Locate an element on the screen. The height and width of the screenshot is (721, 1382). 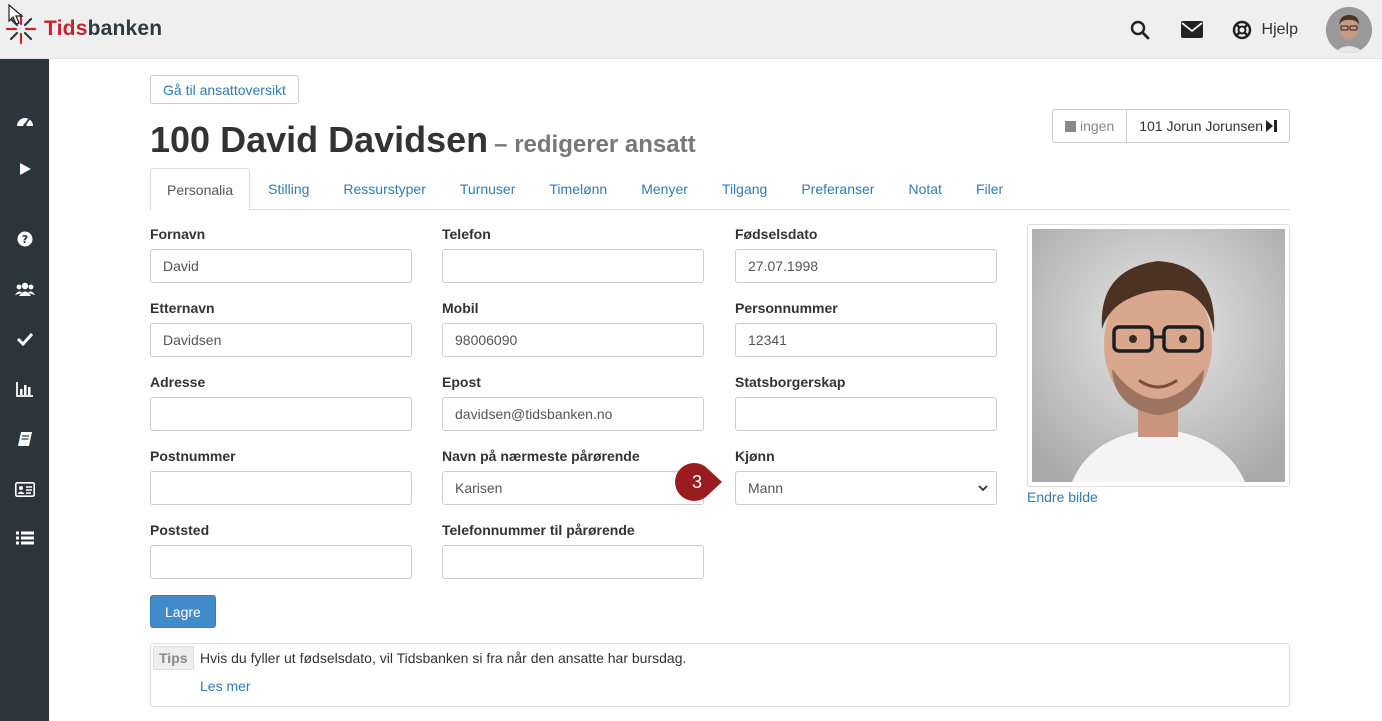
postnummer-input is located at coordinates (281, 488).